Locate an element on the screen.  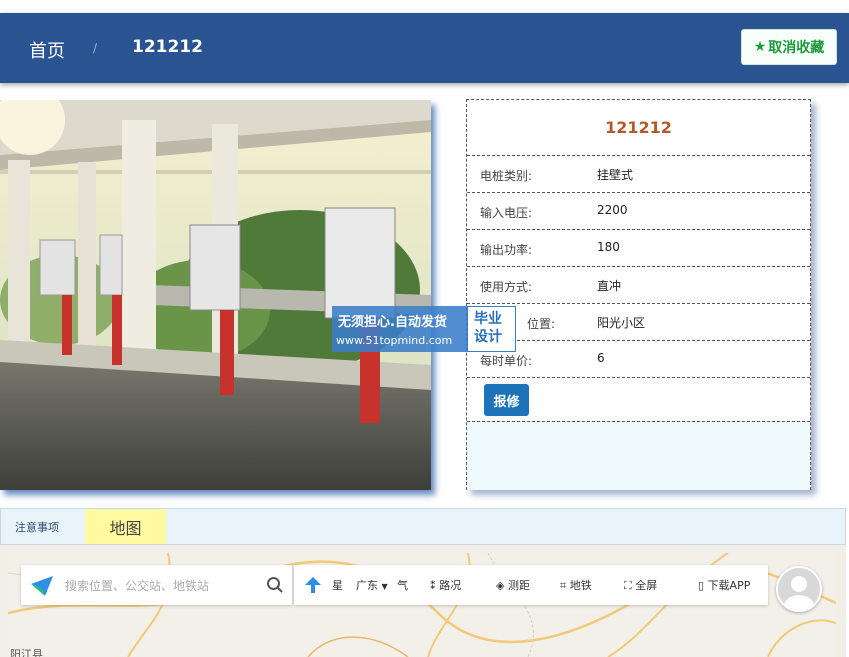
chevron-down-icon: ▼ is located at coordinates (384, 586).